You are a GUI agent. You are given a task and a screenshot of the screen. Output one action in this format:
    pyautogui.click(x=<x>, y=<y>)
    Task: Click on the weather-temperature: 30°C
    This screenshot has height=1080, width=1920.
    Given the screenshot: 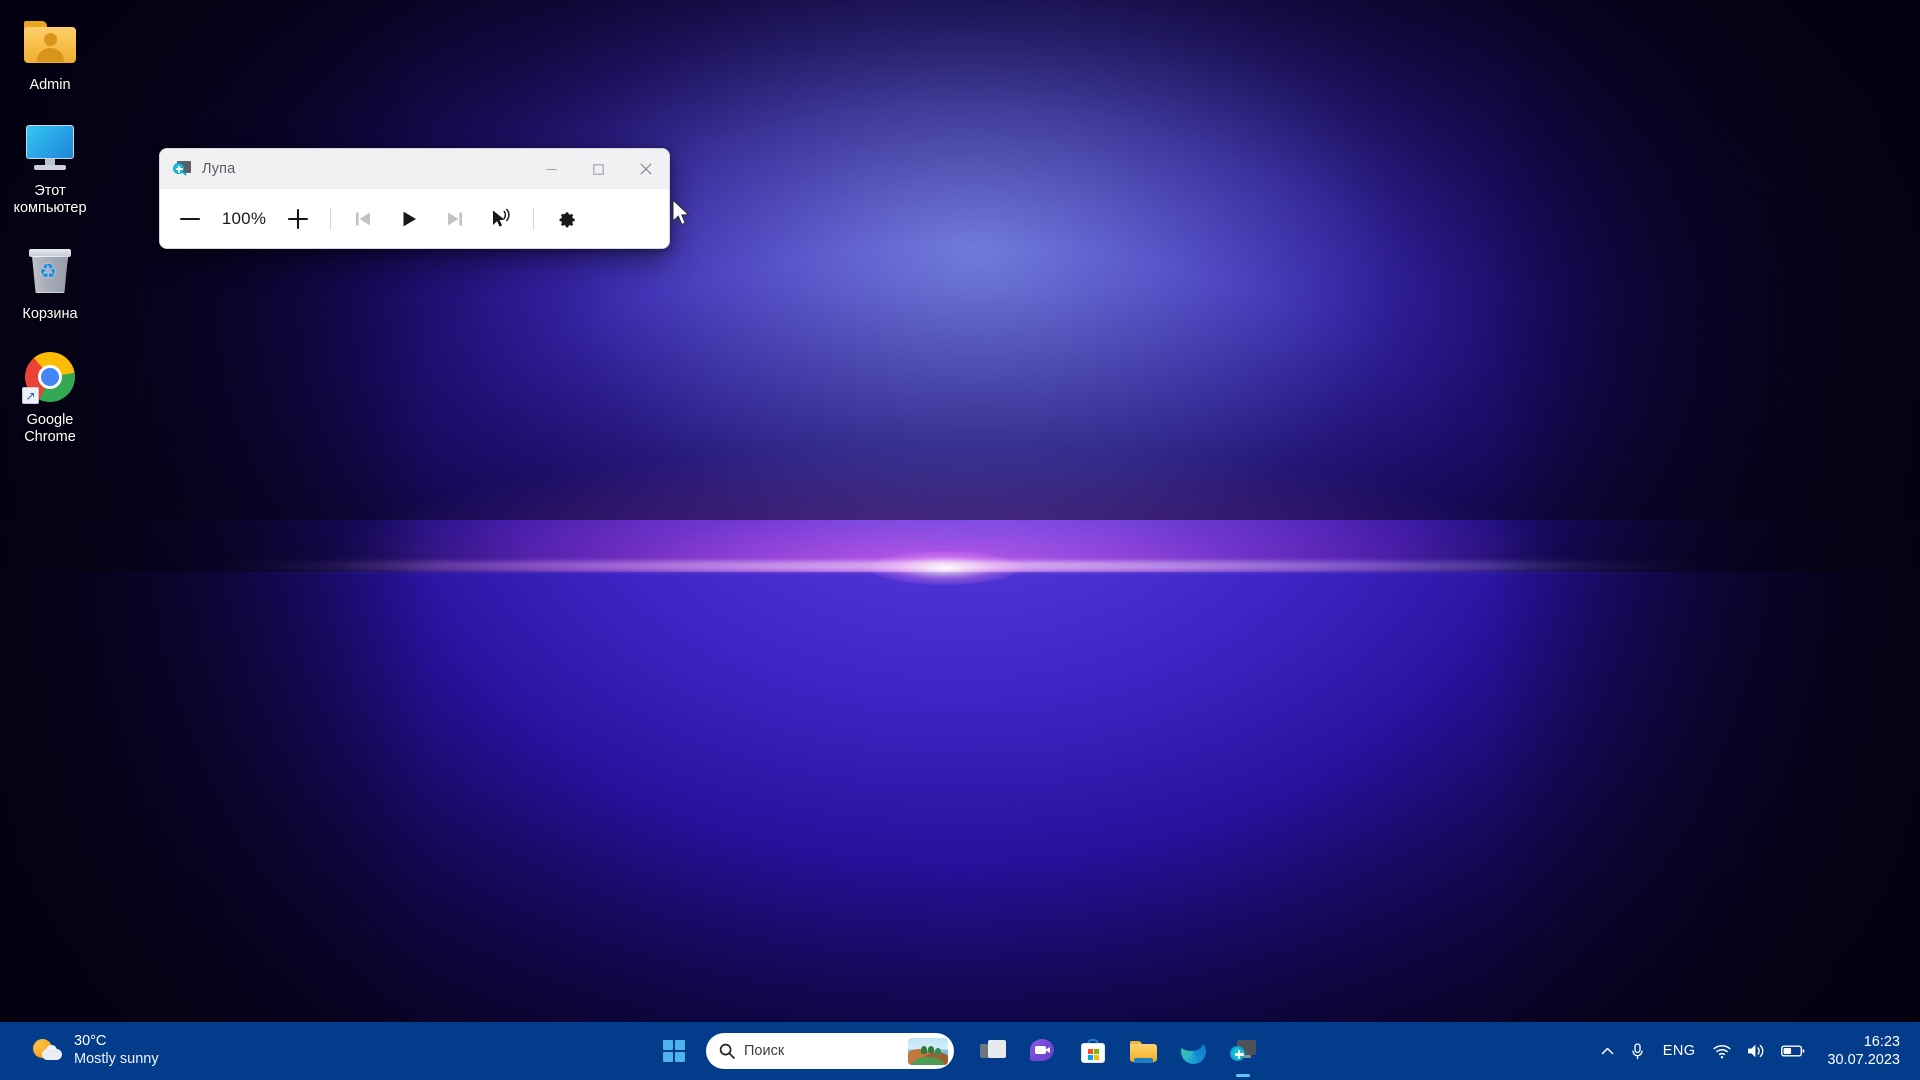 What is the action you would take?
    pyautogui.click(x=90, y=1041)
    